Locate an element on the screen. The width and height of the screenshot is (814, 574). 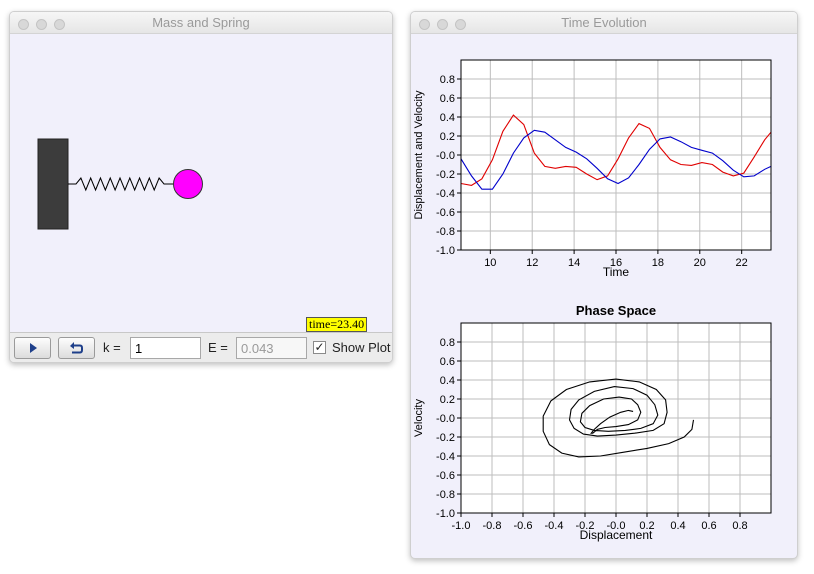
reset-button is located at coordinates (76, 348).